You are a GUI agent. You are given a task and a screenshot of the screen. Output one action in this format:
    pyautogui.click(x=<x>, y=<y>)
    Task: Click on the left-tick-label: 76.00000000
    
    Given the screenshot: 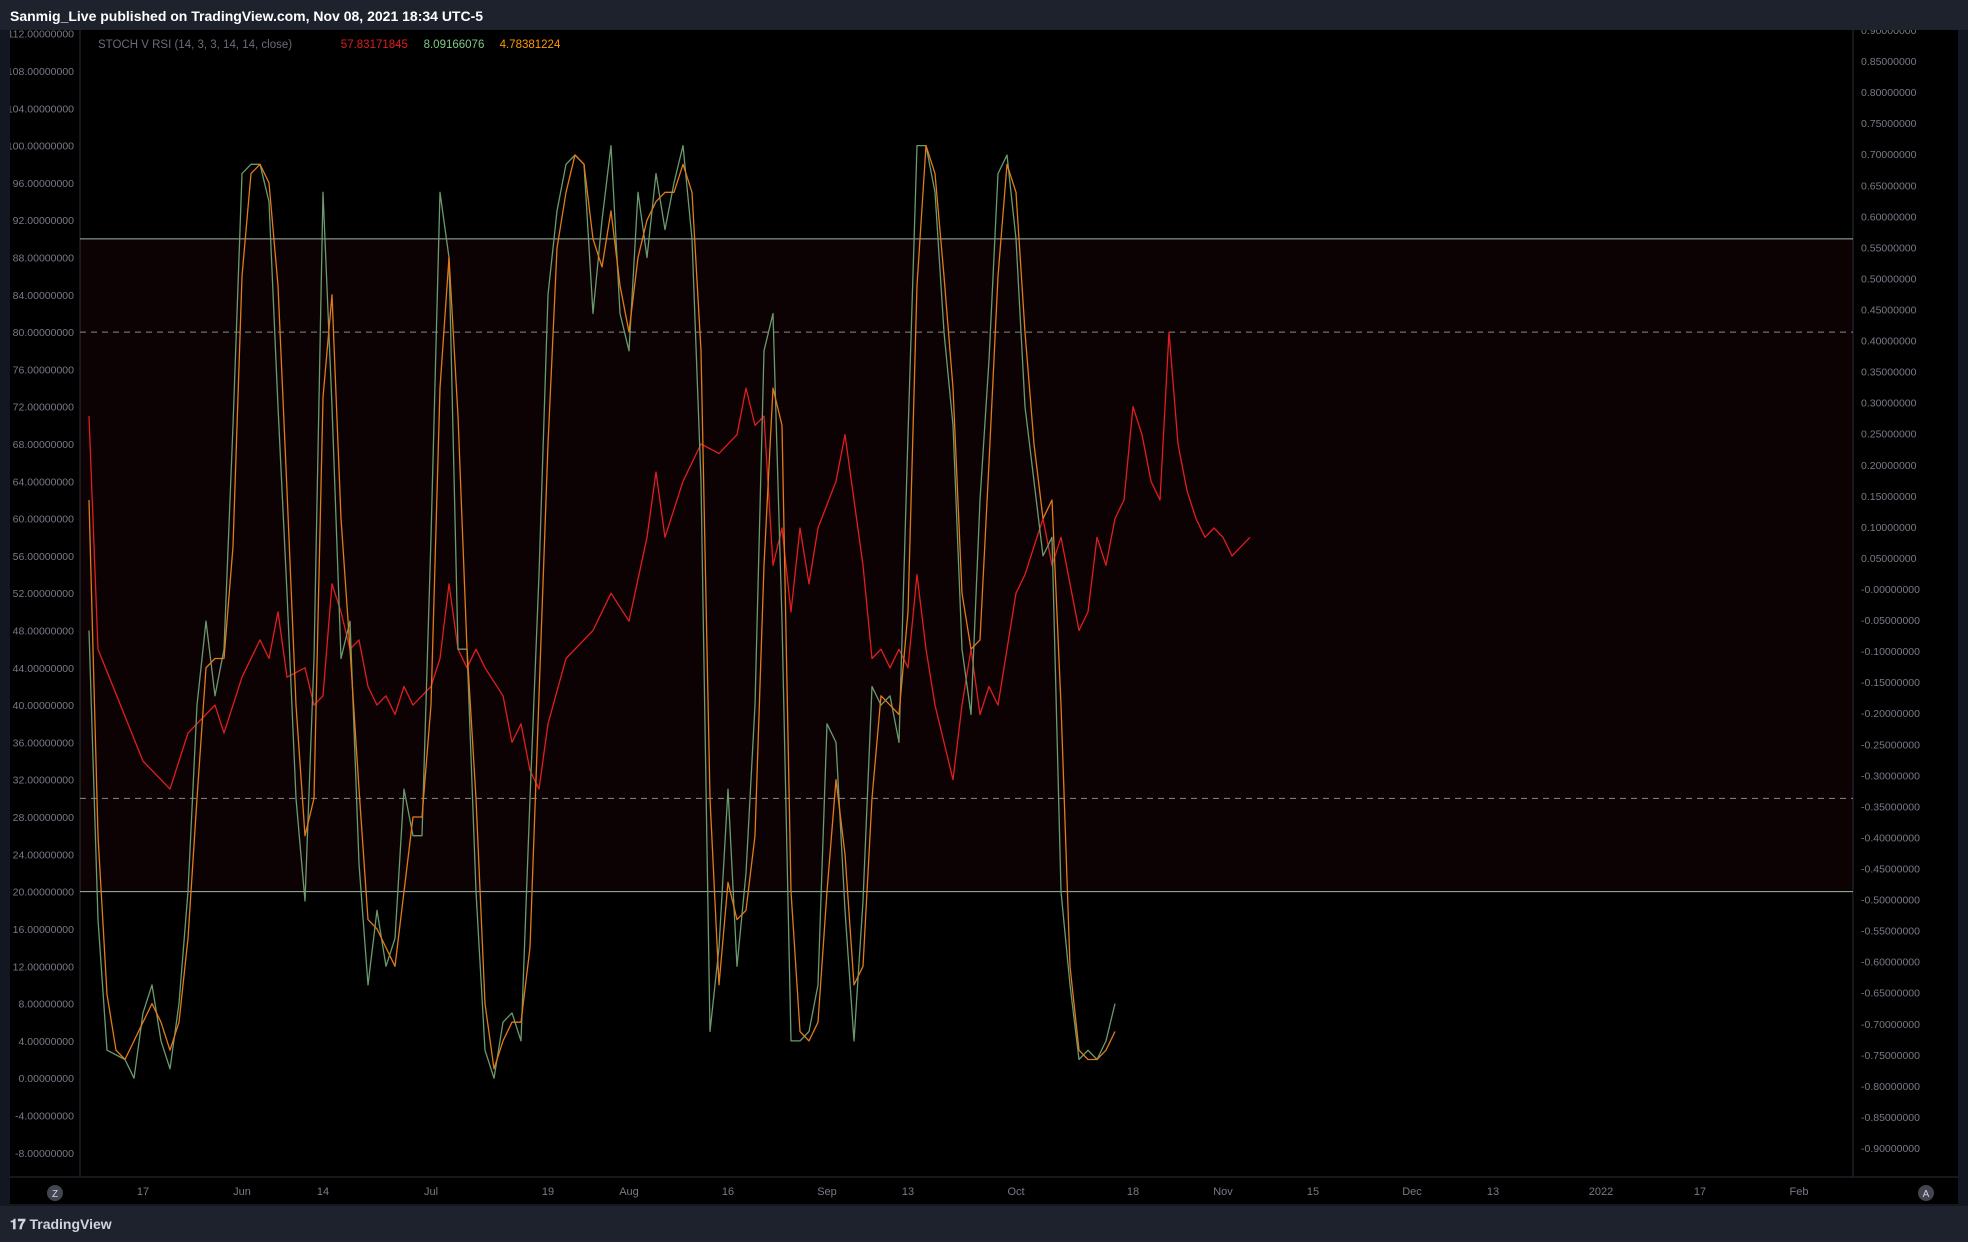 What is the action you would take?
    pyautogui.click(x=43, y=370)
    